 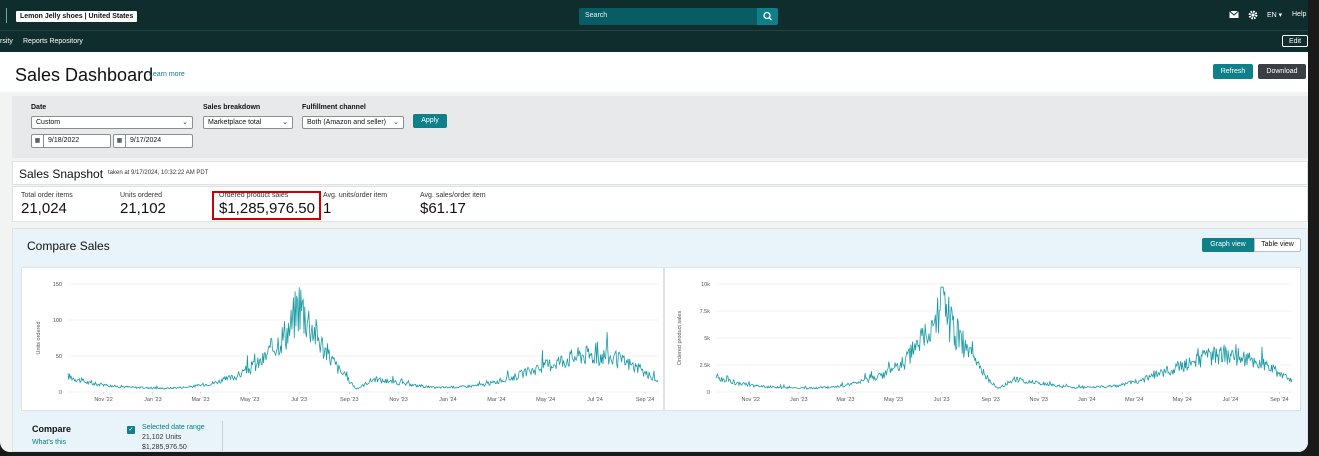 What do you see at coordinates (355, 204) in the screenshot?
I see `metric-avg-units-per-order-item: Avg. units/order item 1` at bounding box center [355, 204].